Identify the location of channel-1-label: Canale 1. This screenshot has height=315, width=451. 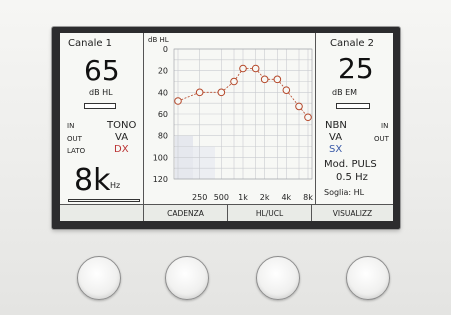
(90, 43).